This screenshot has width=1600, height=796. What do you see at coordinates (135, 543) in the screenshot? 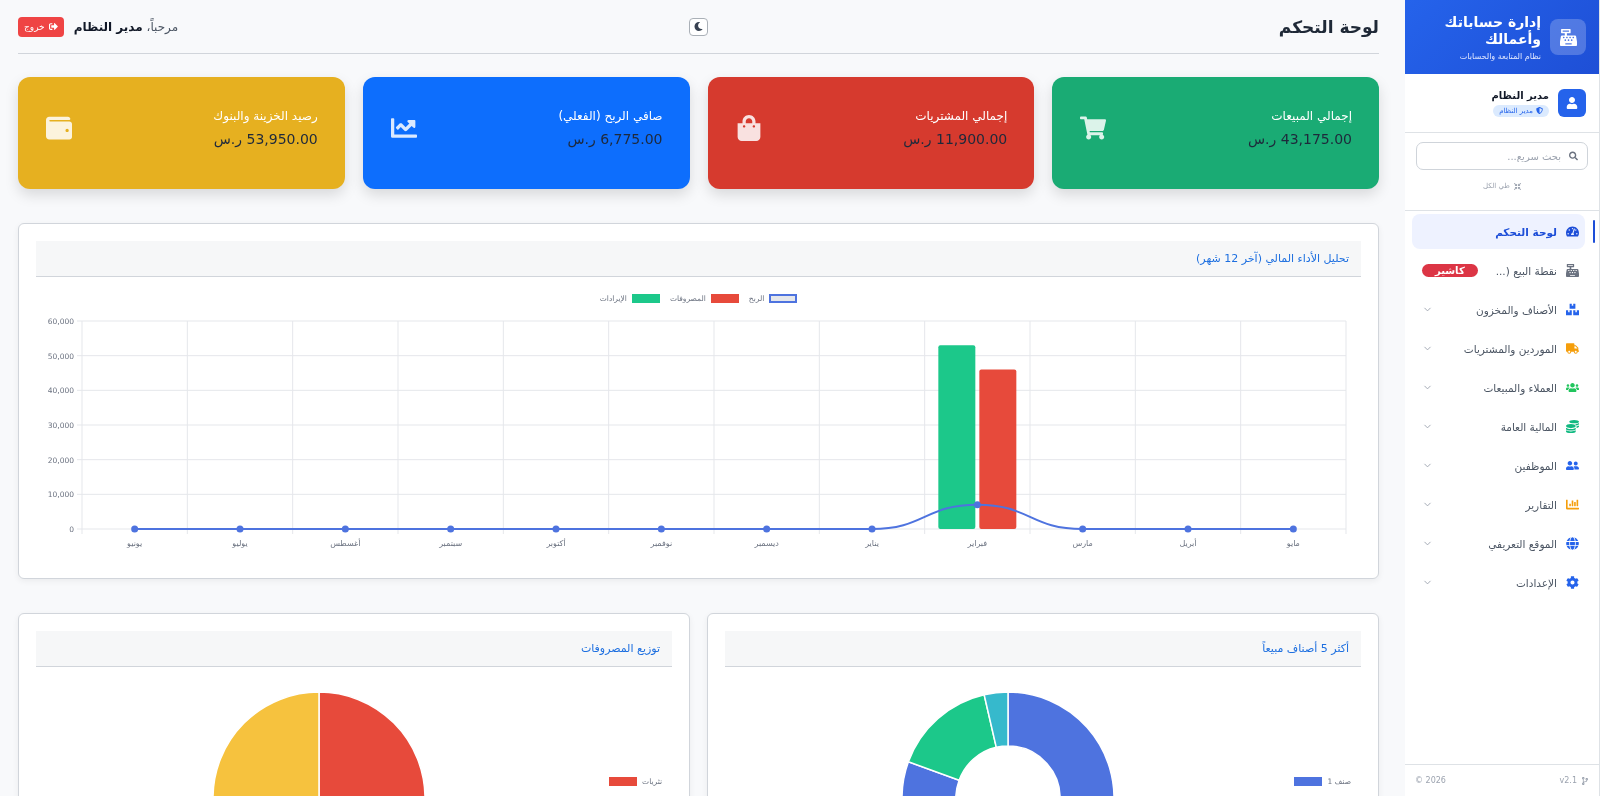
I see `x-axis-label: يونيو` at bounding box center [135, 543].